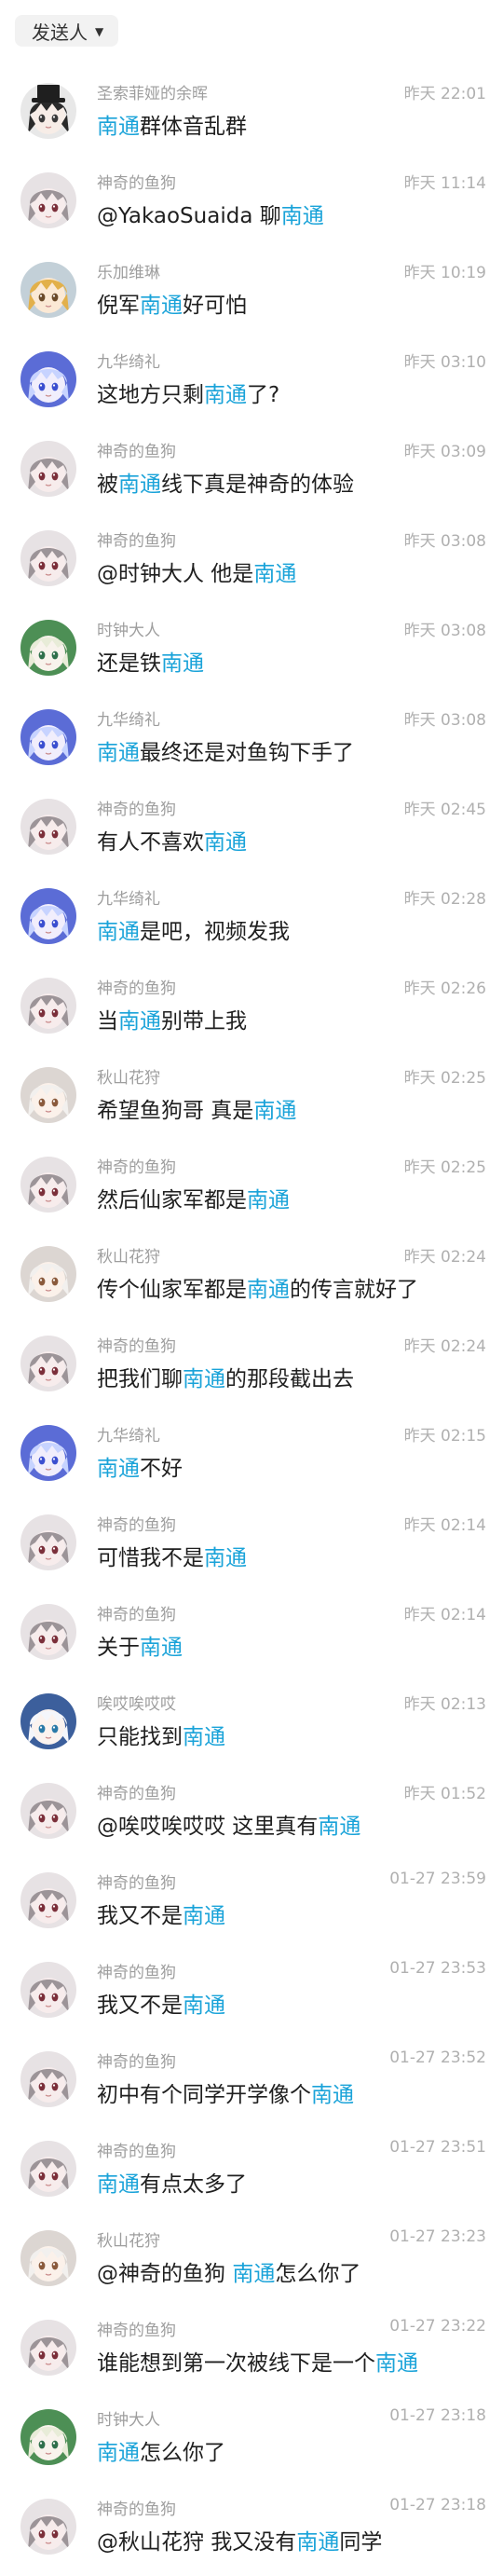 The width and height of the screenshot is (503, 2576). What do you see at coordinates (444, 1078) in the screenshot?
I see `message-time: 昨天 02:25` at bounding box center [444, 1078].